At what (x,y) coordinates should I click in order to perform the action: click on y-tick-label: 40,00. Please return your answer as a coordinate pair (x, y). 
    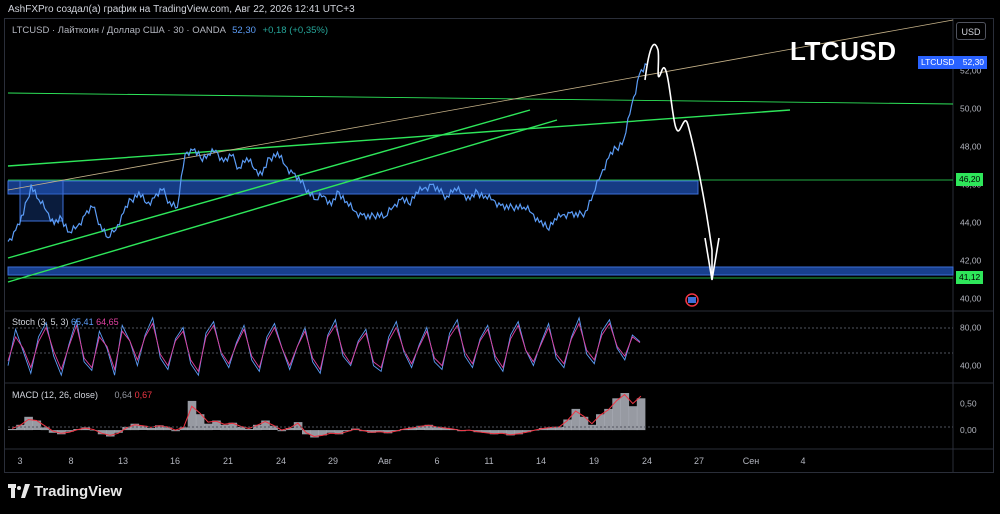
    Looking at the image, I should click on (971, 299).